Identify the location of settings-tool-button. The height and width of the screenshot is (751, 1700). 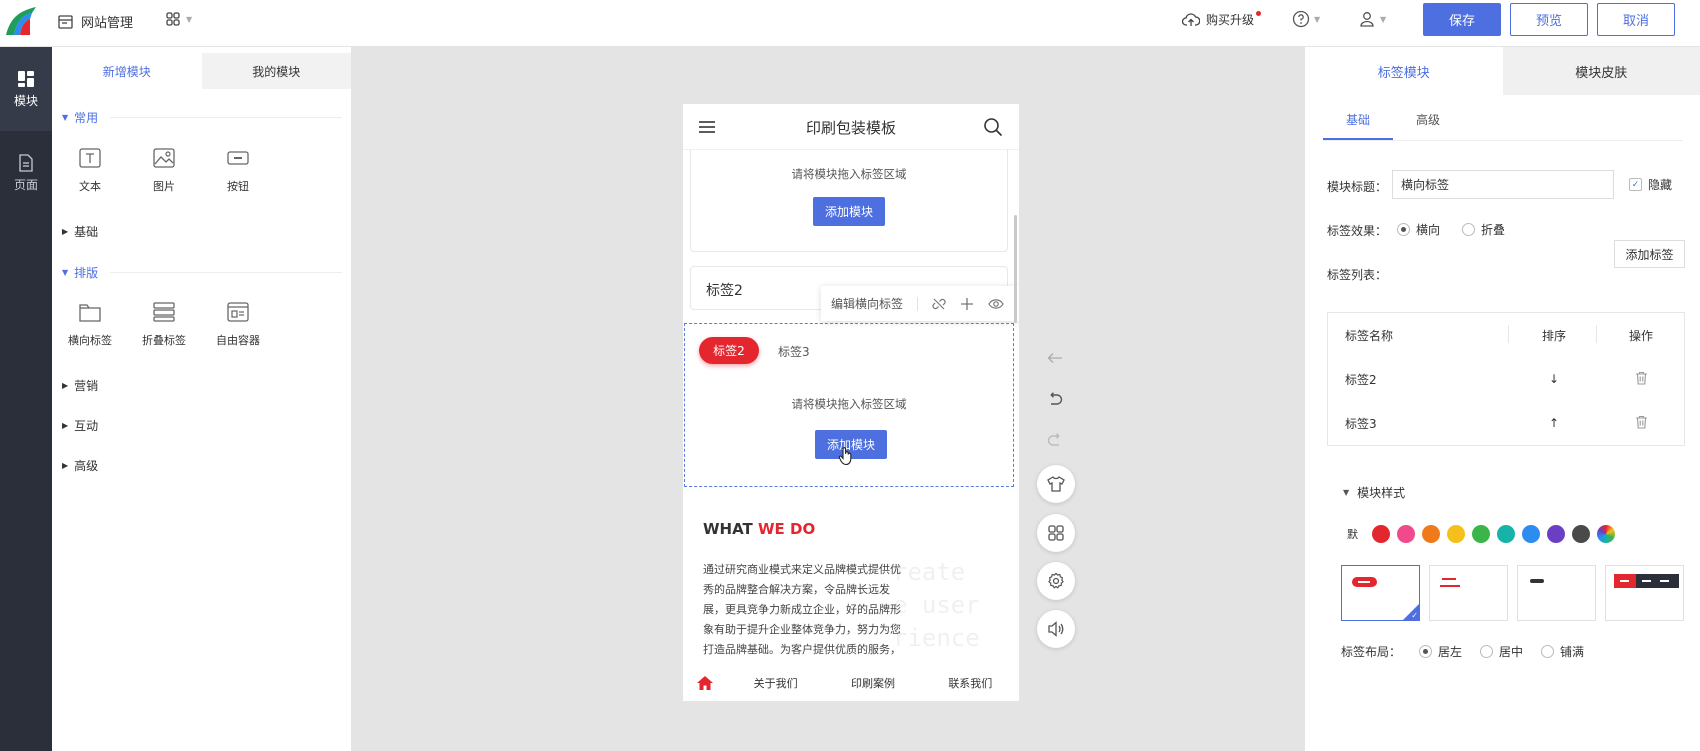
(1056, 581).